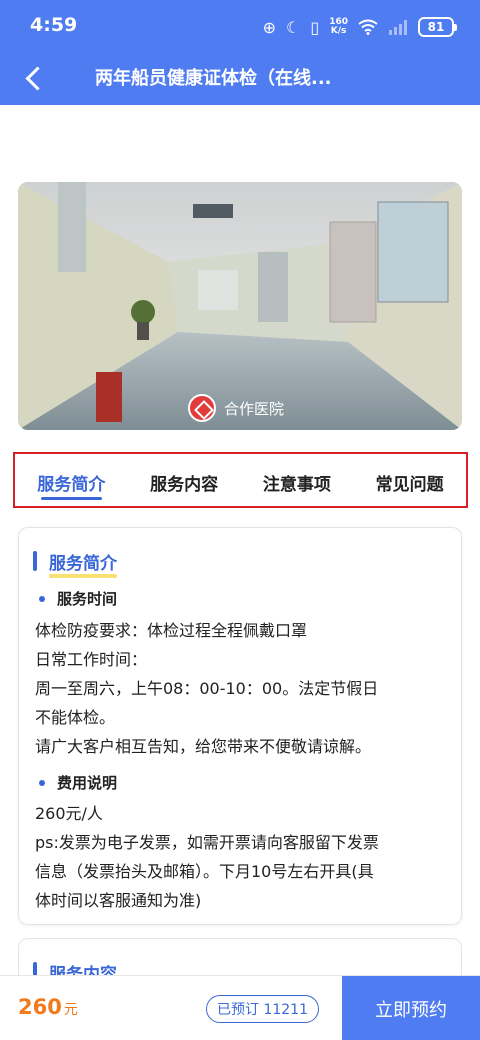  I want to click on price-unit: 元, so click(70, 1010).